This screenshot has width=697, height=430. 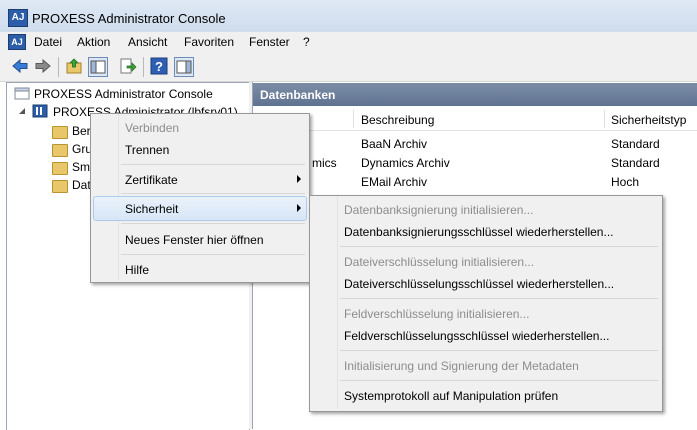 What do you see at coordinates (451, 396) in the screenshot?
I see `submenu-item-check-system-log: Systemprotokoll auf Manipulation prüfen` at bounding box center [451, 396].